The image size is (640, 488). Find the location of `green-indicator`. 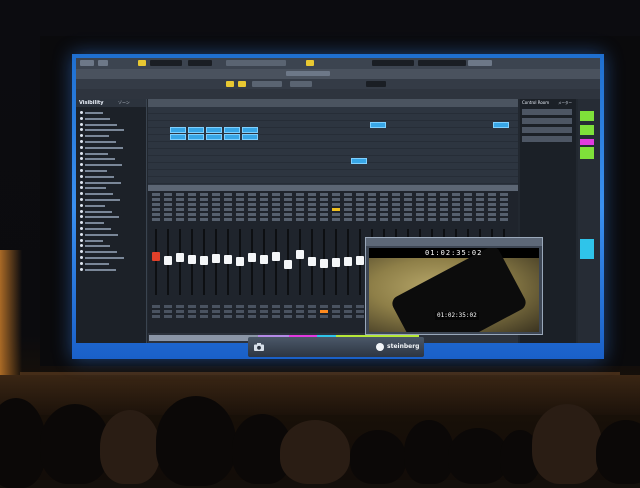

green-indicator is located at coordinates (587, 116).